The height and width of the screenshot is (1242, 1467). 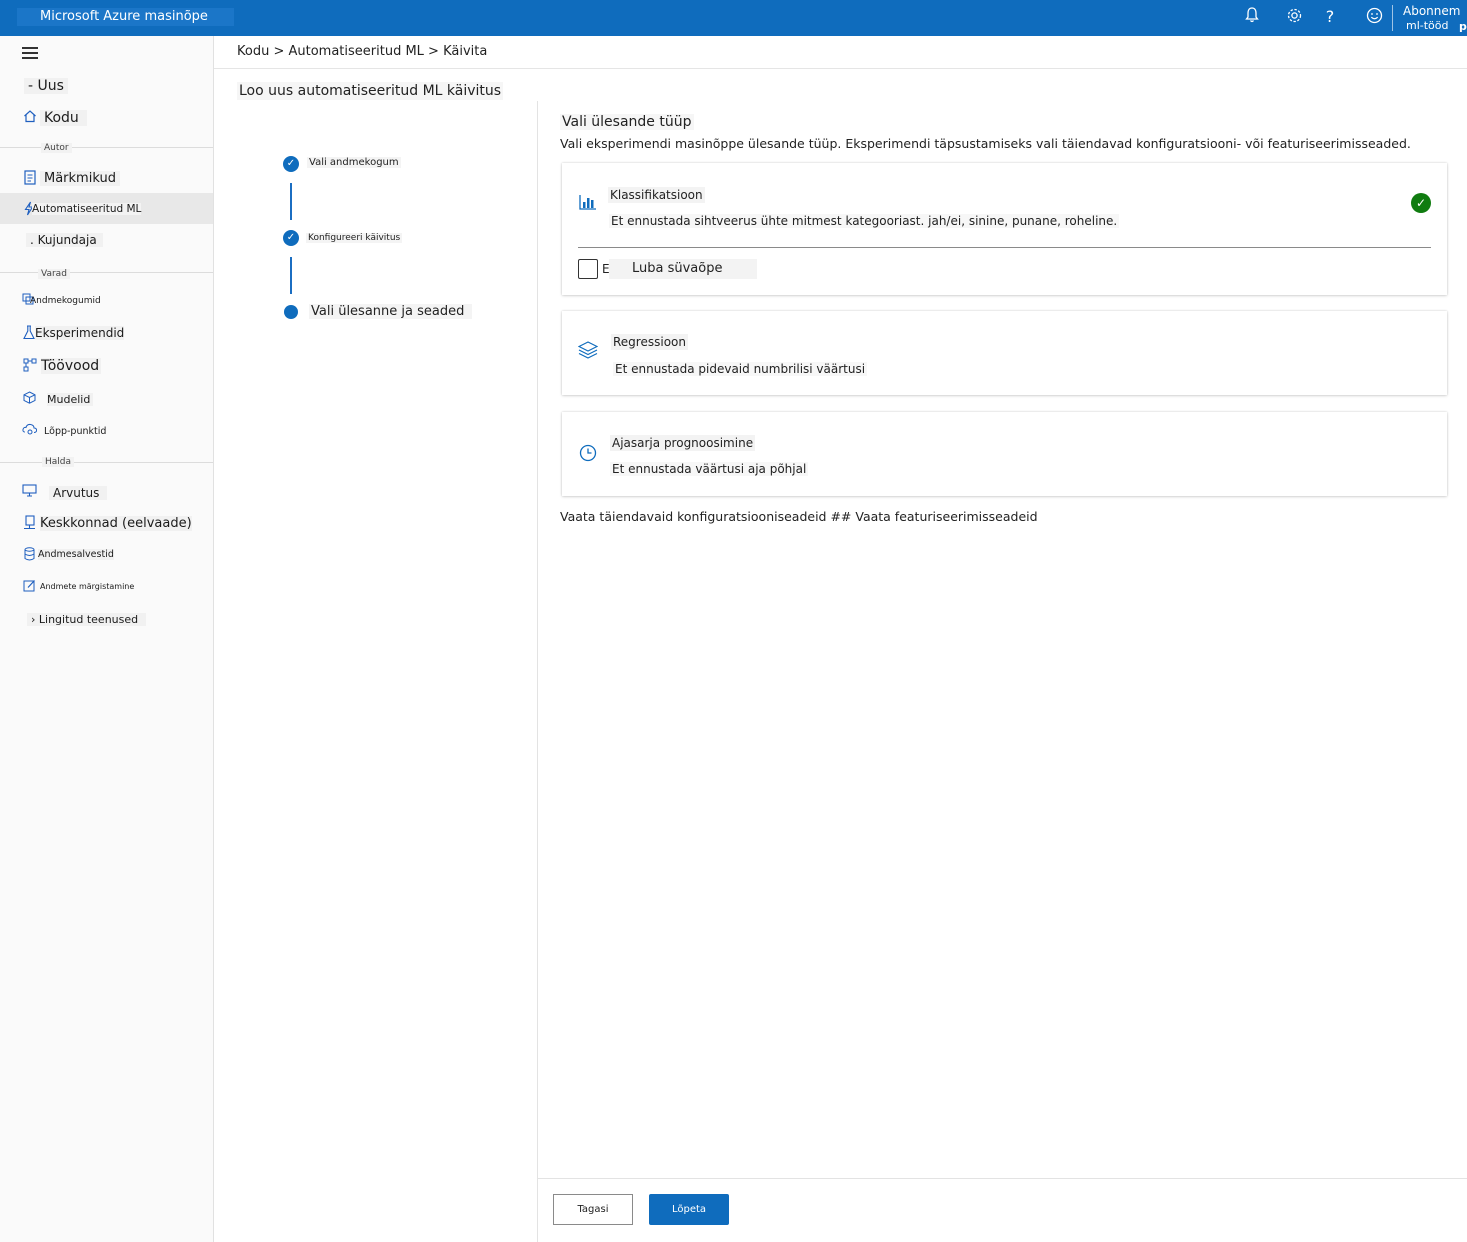 What do you see at coordinates (588, 204) in the screenshot?
I see `bar-chart-icon` at bounding box center [588, 204].